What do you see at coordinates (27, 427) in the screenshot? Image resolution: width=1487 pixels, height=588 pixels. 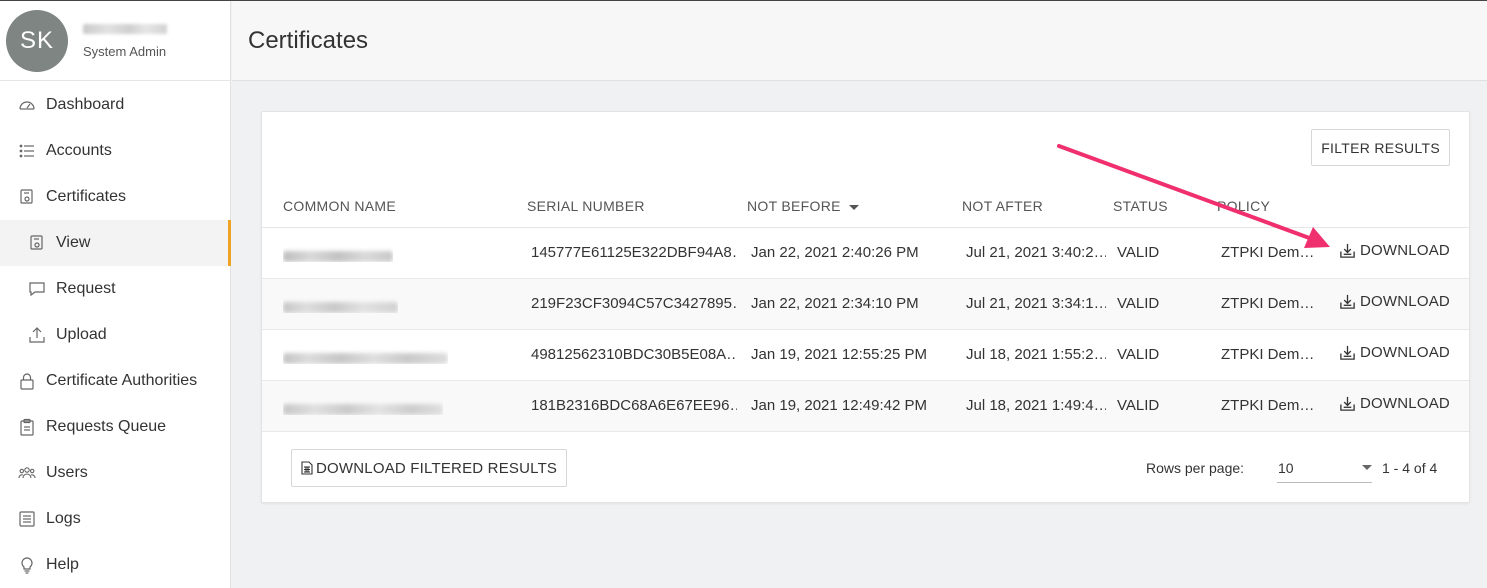 I see `clipboard-icon` at bounding box center [27, 427].